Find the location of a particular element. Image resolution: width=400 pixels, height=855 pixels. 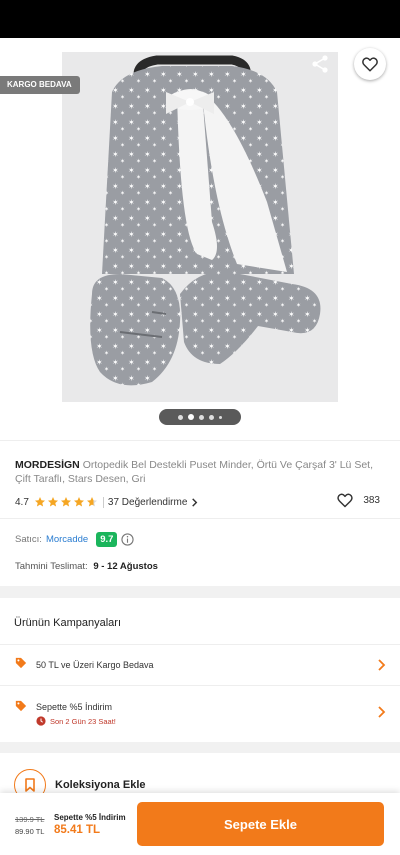

free-shipping-badge: KARGO BEDAVA is located at coordinates (40, 85).